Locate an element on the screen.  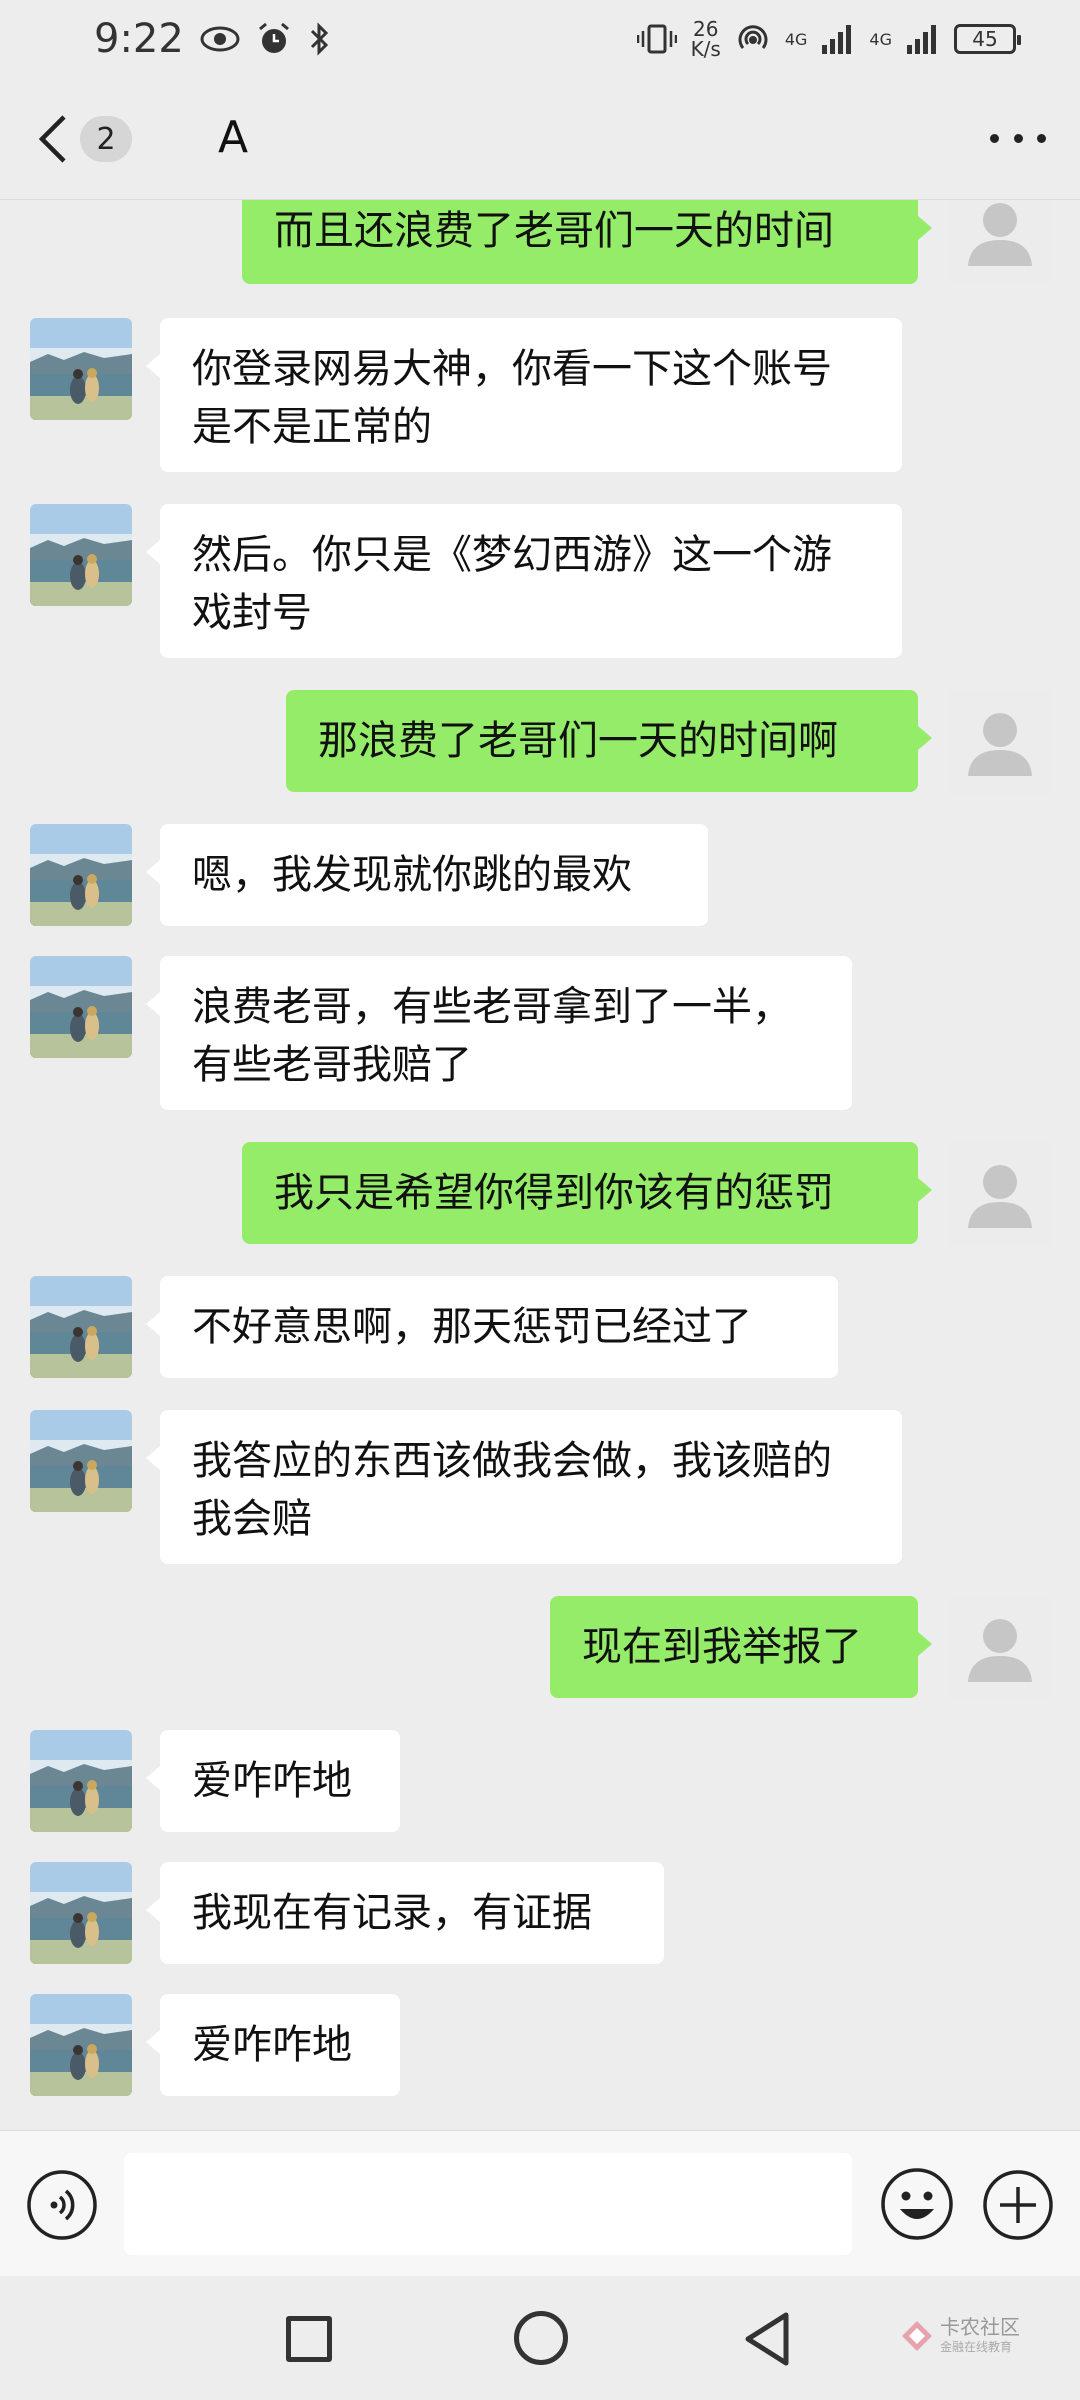
watermark-title: 卡农社区 is located at coordinates (980, 2327).